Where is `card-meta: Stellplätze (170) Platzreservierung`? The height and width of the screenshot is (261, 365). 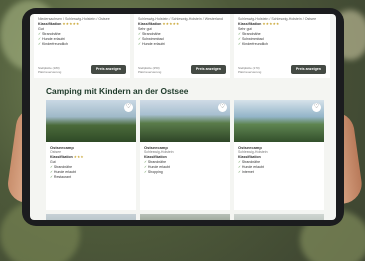
card-meta: Stellplätze (170) Platzreservierung is located at coordinates (250, 70).